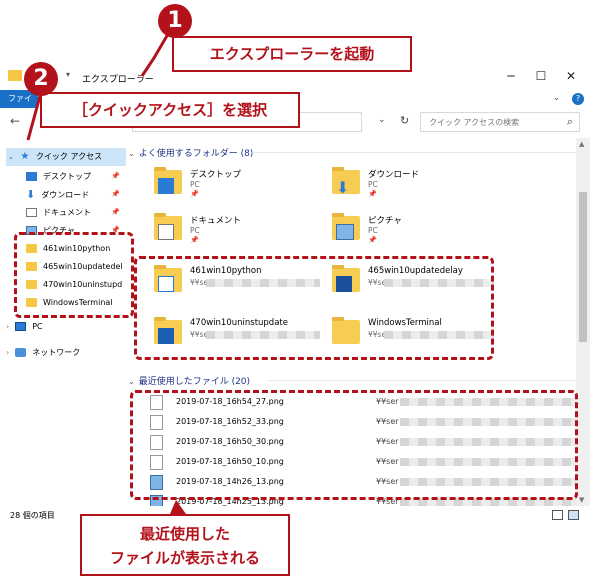 Image resolution: width=590 pixels, height=586 pixels. What do you see at coordinates (581, 500) in the screenshot?
I see `scroll-down-icon: ▼` at bounding box center [581, 500].